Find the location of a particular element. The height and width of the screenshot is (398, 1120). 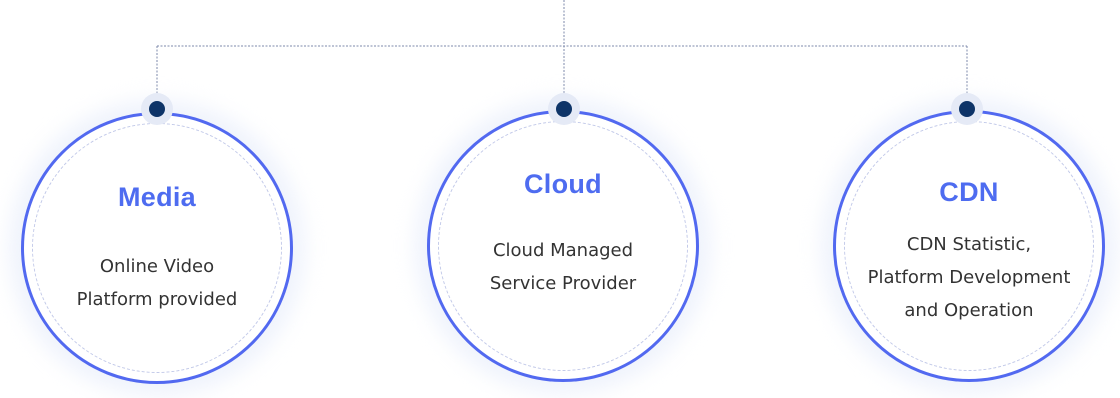

node-title: CDN is located at coordinates (969, 192).